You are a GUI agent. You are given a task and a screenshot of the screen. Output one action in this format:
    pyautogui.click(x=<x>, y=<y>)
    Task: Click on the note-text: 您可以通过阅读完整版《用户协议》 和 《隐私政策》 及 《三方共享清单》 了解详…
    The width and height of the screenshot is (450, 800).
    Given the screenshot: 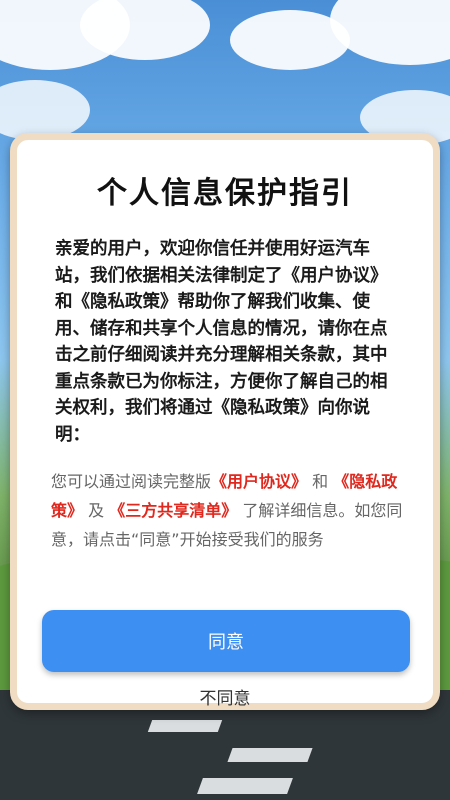 What is the action you would take?
    pyautogui.click(x=227, y=510)
    